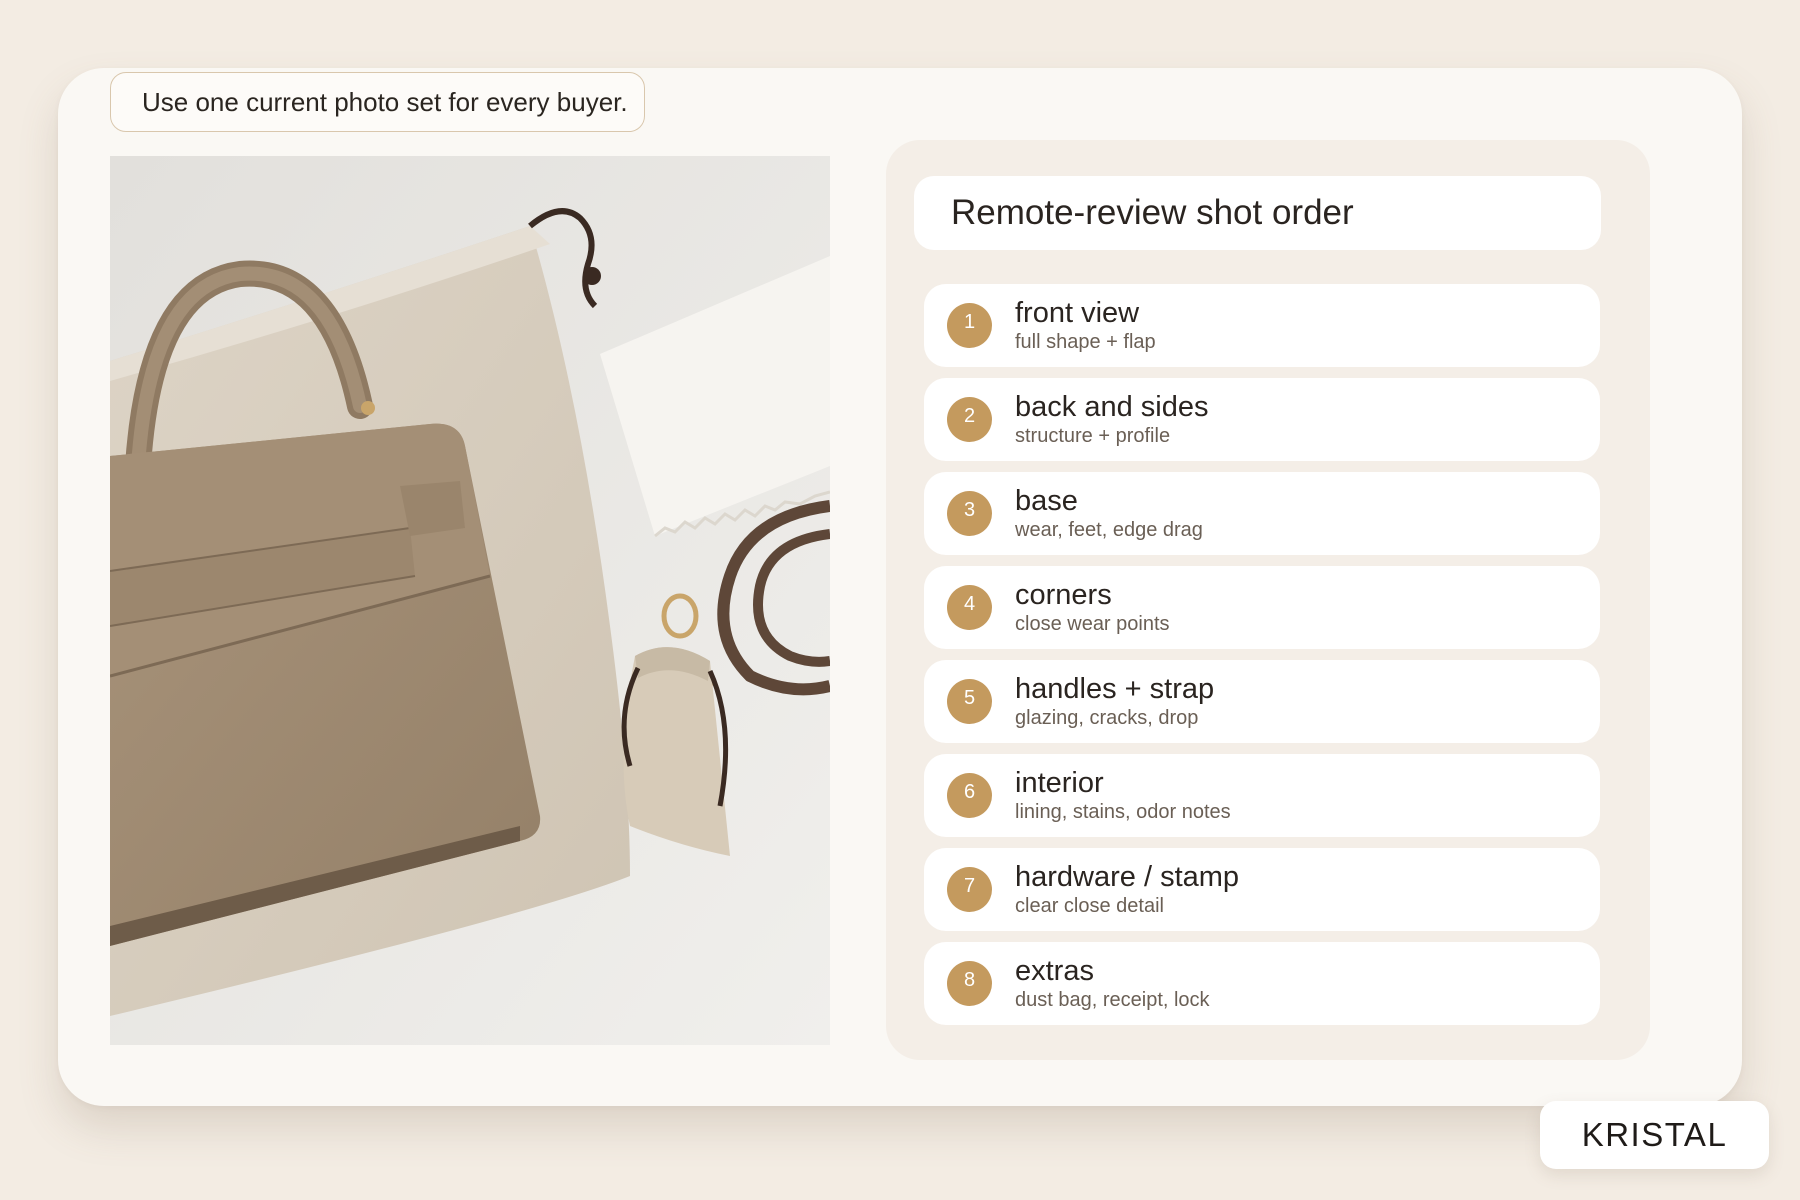 Image resolution: width=1800 pixels, height=1200 pixels. I want to click on step-number-badge: 7, so click(969, 889).